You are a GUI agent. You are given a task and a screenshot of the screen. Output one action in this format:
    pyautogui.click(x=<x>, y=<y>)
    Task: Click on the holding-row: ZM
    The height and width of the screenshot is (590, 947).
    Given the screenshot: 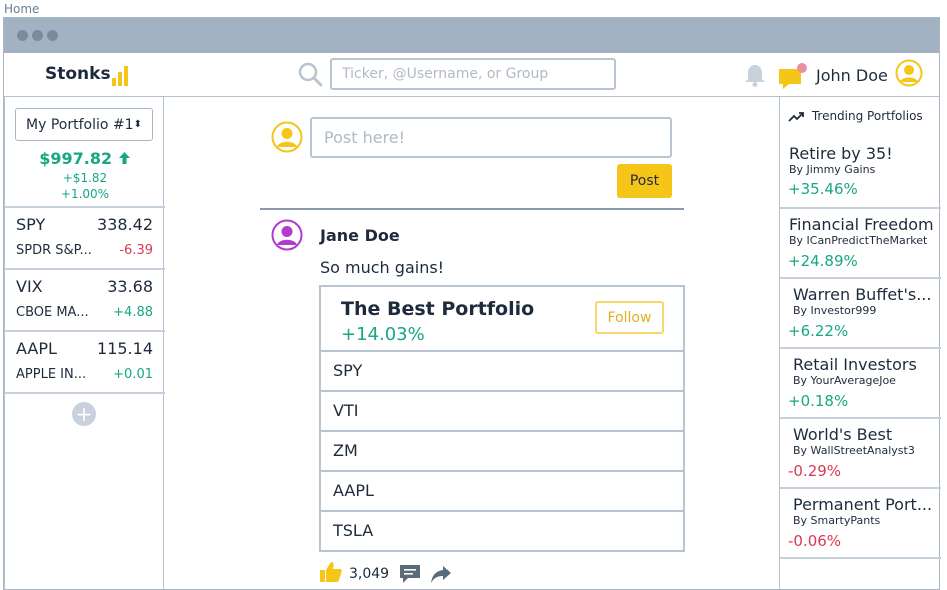 What is the action you would take?
    pyautogui.click(x=502, y=450)
    